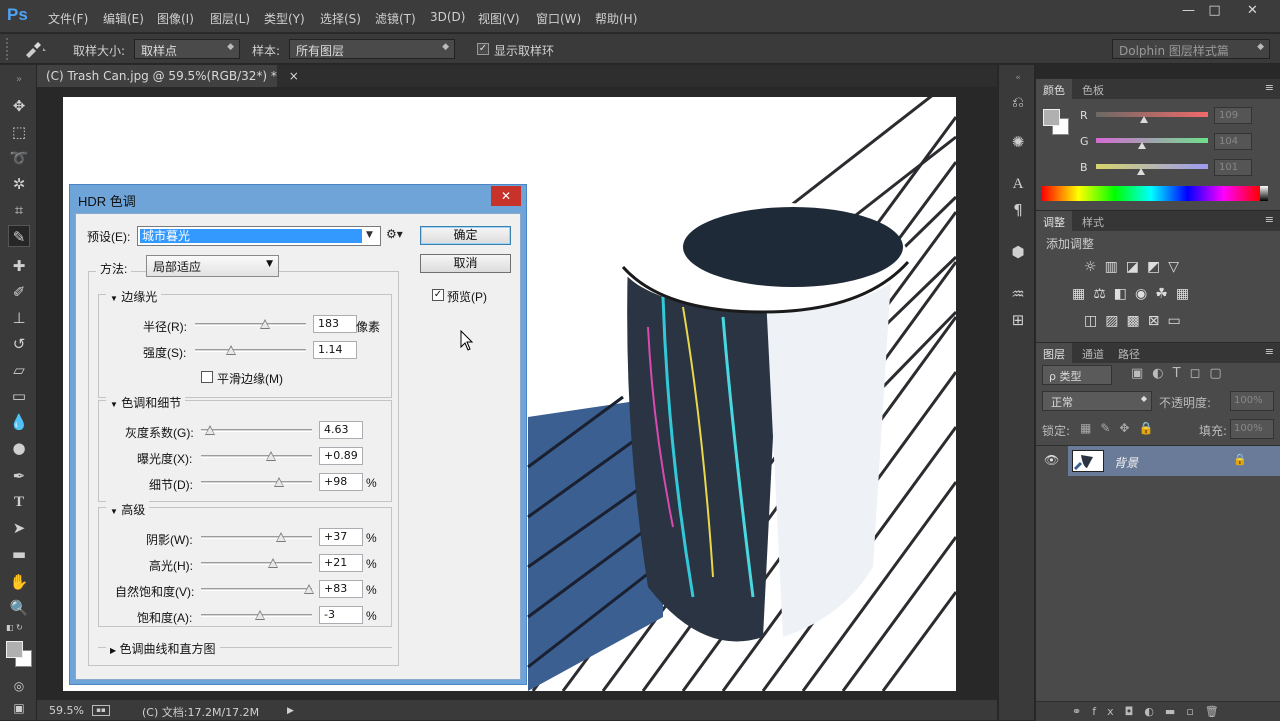 The height and width of the screenshot is (721, 1280). I want to click on clone-stamp-tool-icon: ⊥, so click(19, 318).